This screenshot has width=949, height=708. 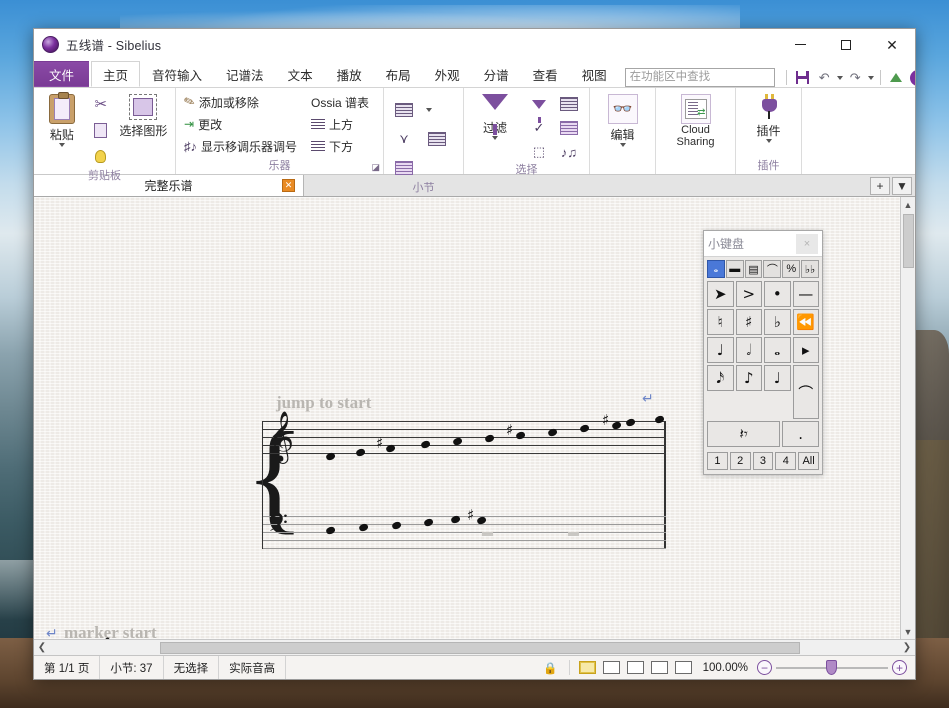 I want to click on zoom-slider-thumb, so click(x=831, y=667).